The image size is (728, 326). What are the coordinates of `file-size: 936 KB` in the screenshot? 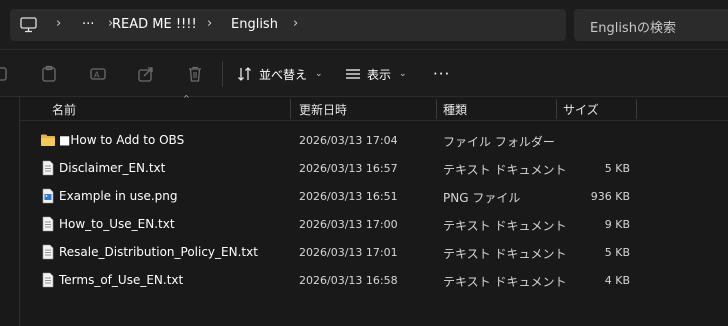 It's located at (610, 196).